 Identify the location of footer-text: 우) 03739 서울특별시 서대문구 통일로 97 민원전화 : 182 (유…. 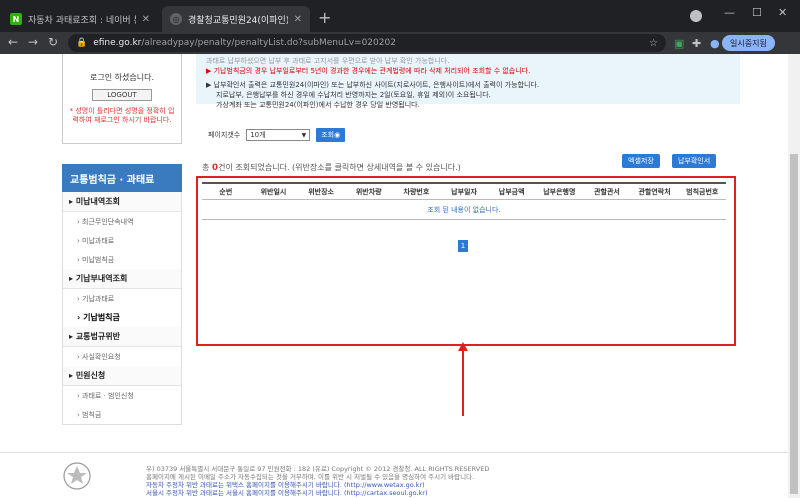
(317, 481).